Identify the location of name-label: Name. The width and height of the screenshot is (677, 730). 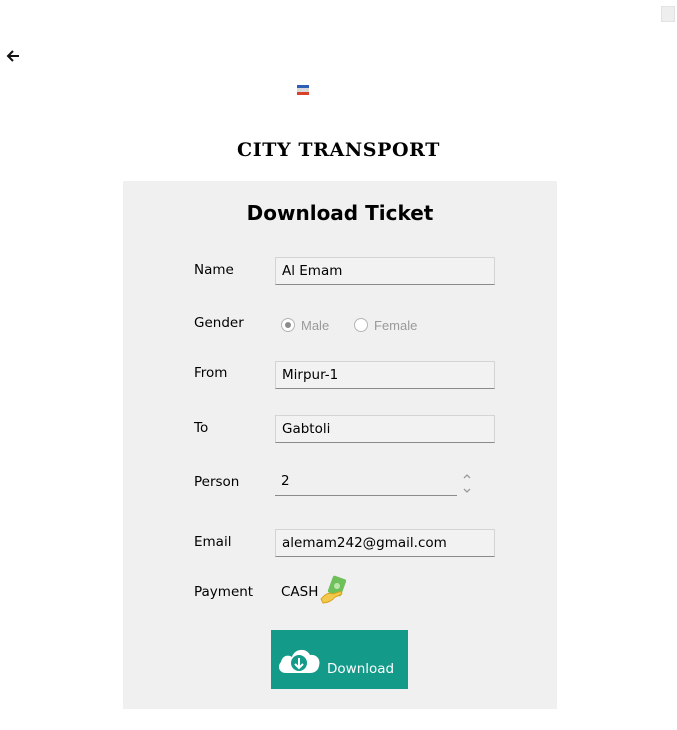
(214, 270).